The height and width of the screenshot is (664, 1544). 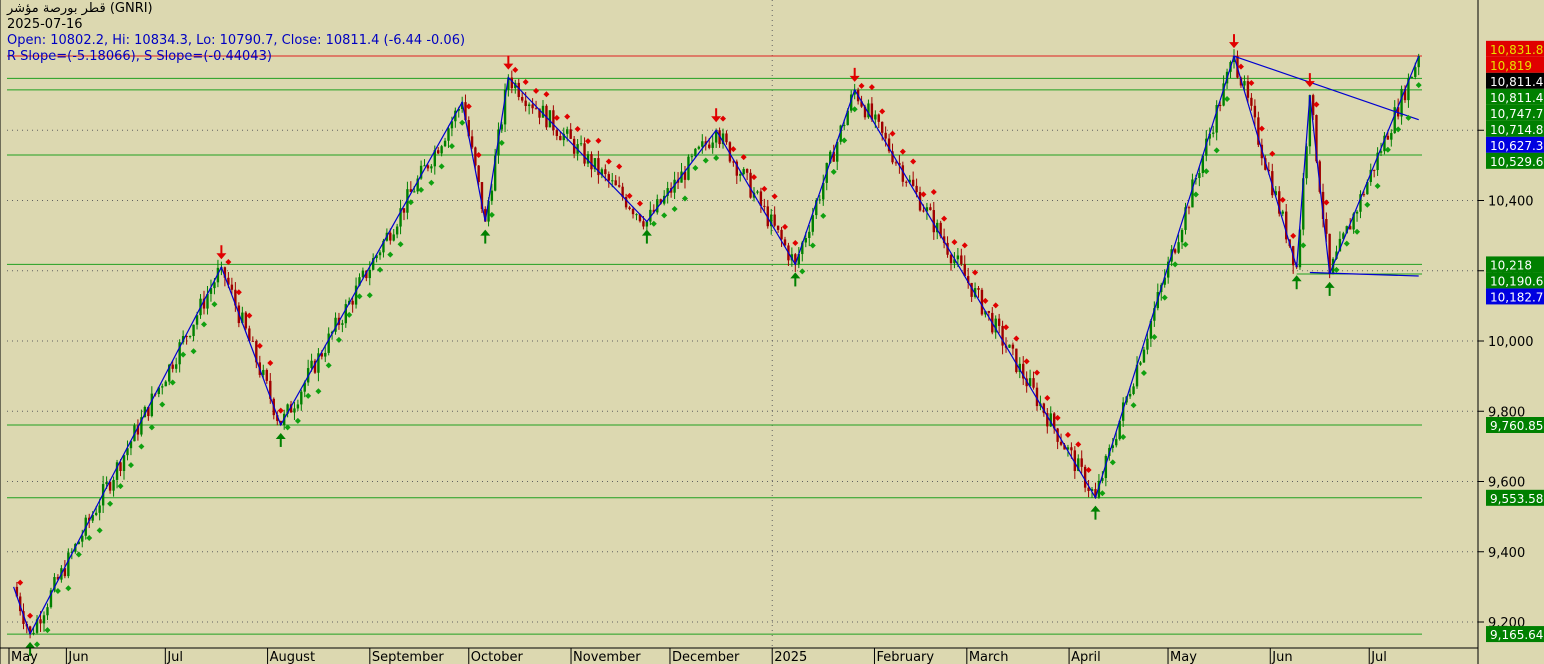 What do you see at coordinates (1511, 202) in the screenshot?
I see `y-tick-label: 10,400` at bounding box center [1511, 202].